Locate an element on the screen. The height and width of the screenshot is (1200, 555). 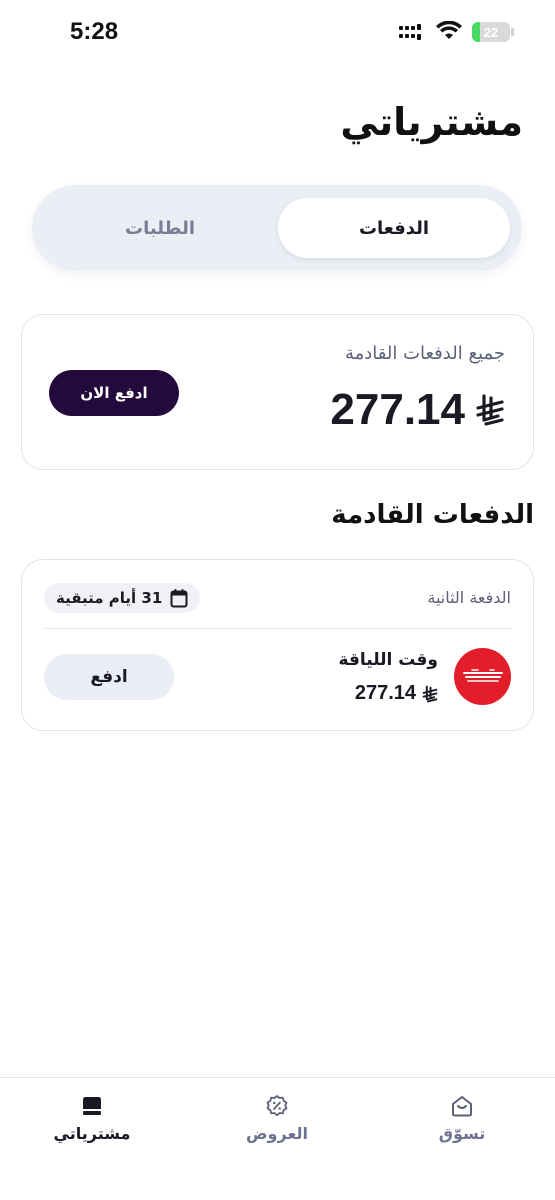
shop-icon is located at coordinates (462, 1106).